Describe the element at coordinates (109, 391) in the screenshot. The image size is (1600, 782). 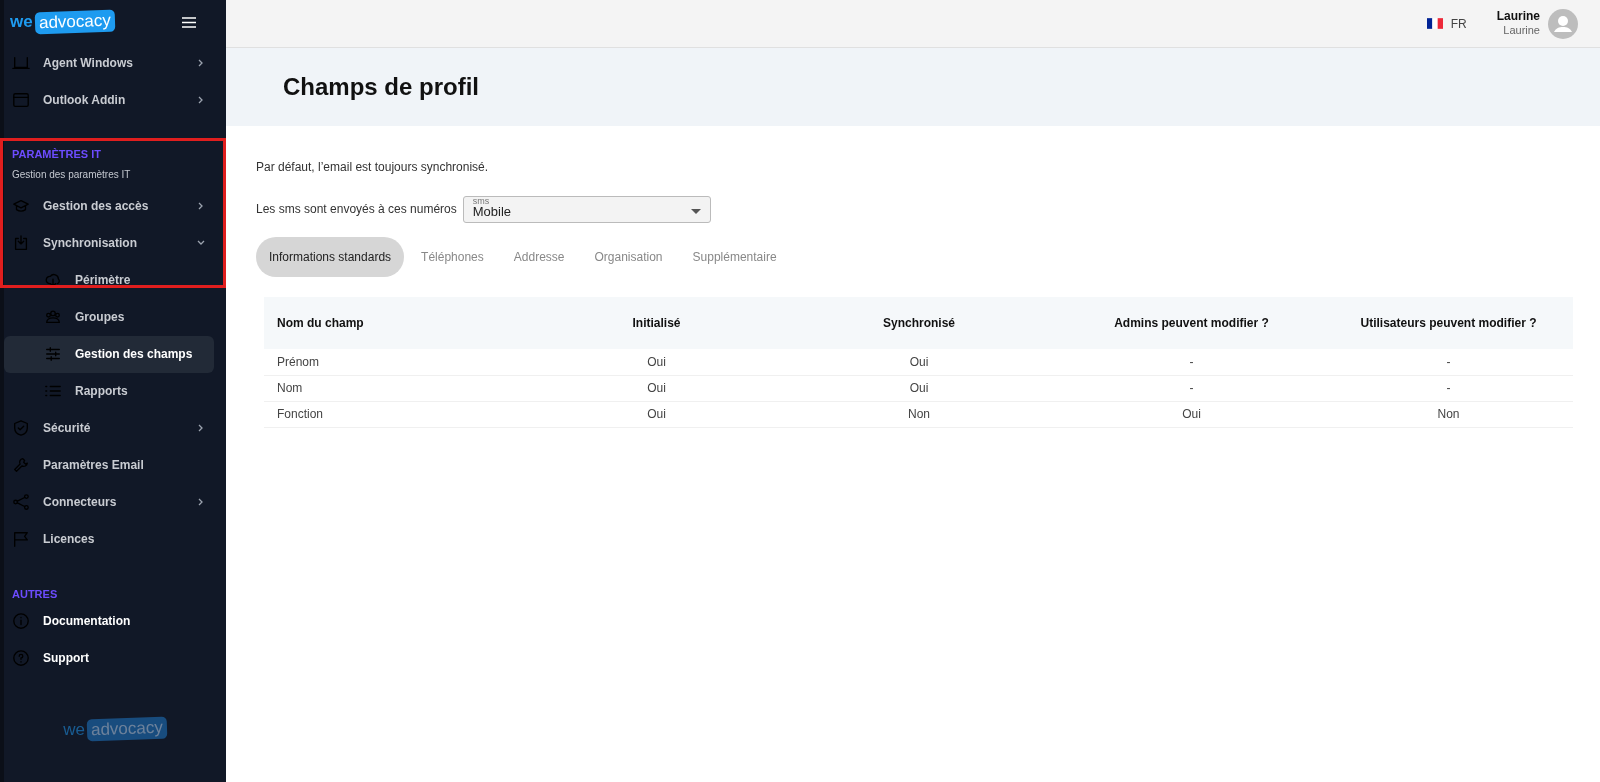
I see `sidebar-subitem: Rapports` at that location.